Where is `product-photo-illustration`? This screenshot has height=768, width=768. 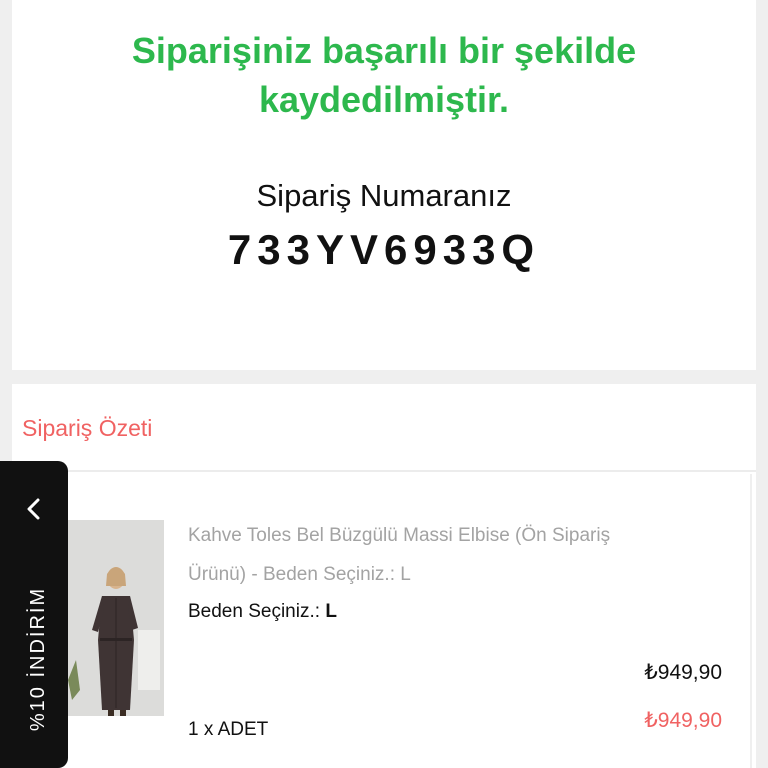 product-photo-illustration is located at coordinates (116, 618).